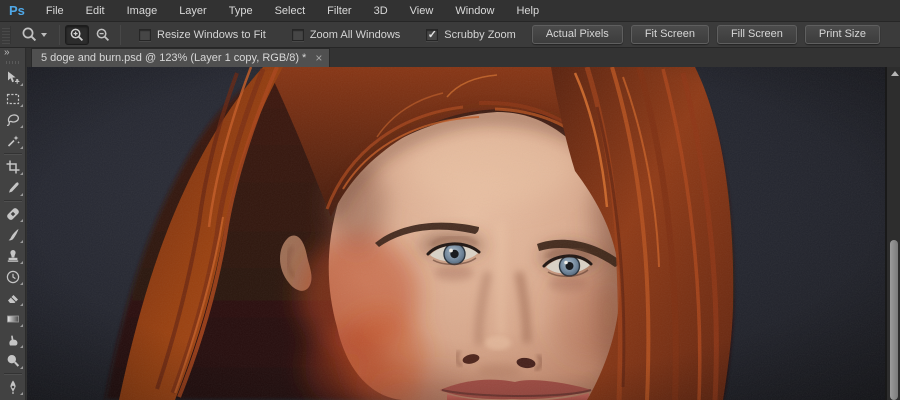 The image size is (900, 400). I want to click on menu-image: Image, so click(142, 11).